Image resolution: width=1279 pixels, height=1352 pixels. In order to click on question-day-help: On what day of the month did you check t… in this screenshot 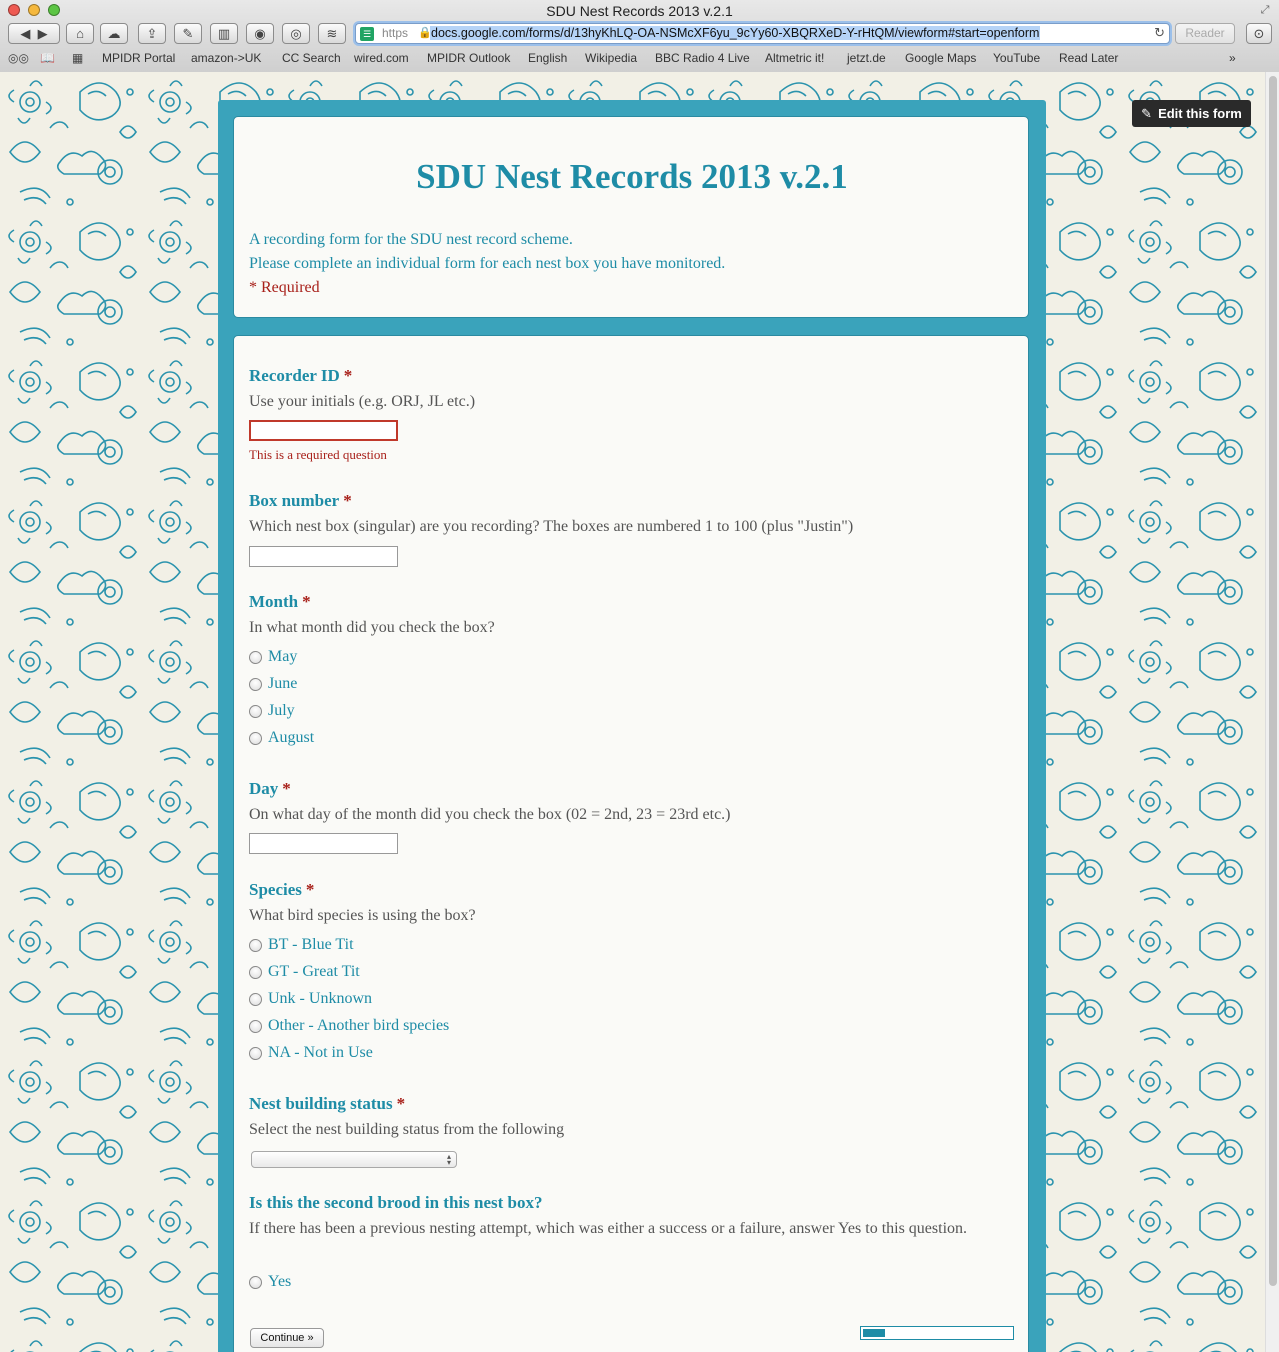, I will do `click(490, 814)`.